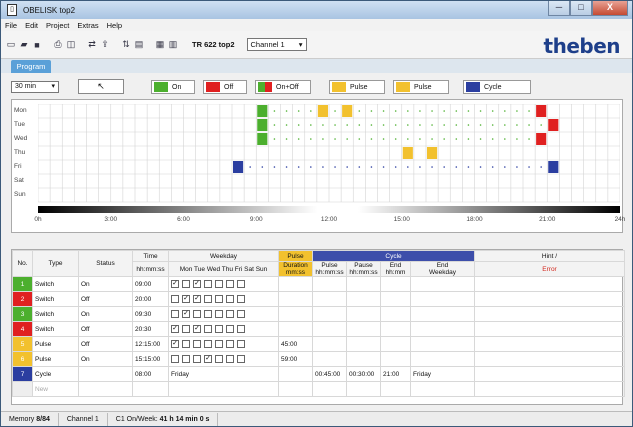  I want to click on row-time: 20:30, so click(150, 329).